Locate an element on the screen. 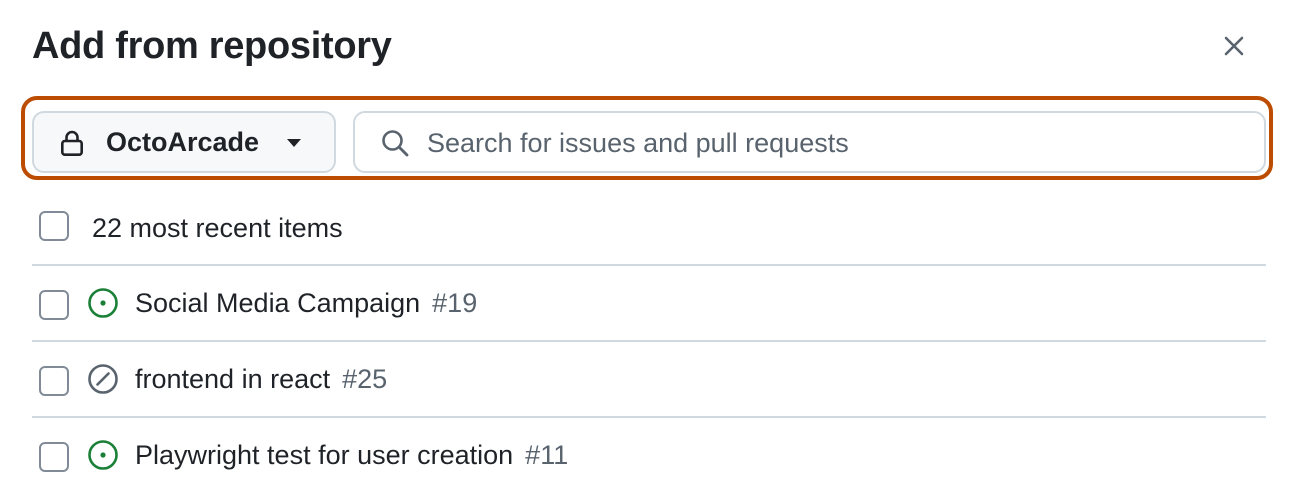 The width and height of the screenshot is (1296, 492). close-icon is located at coordinates (1234, 46).